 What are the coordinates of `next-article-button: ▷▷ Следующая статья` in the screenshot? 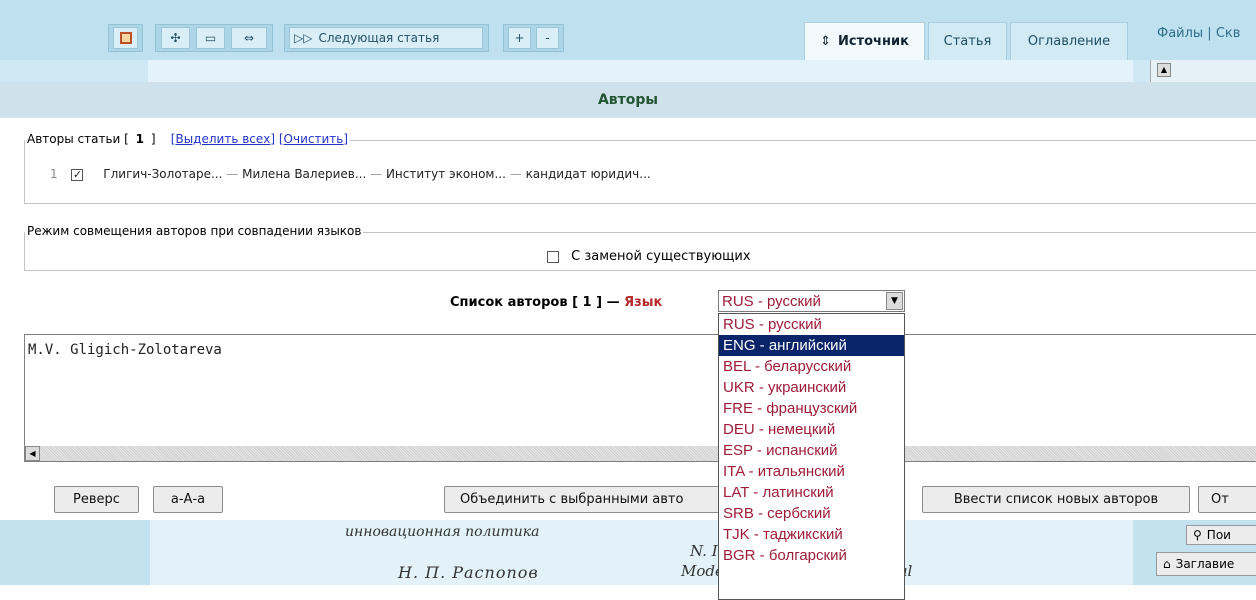 It's located at (386, 38).